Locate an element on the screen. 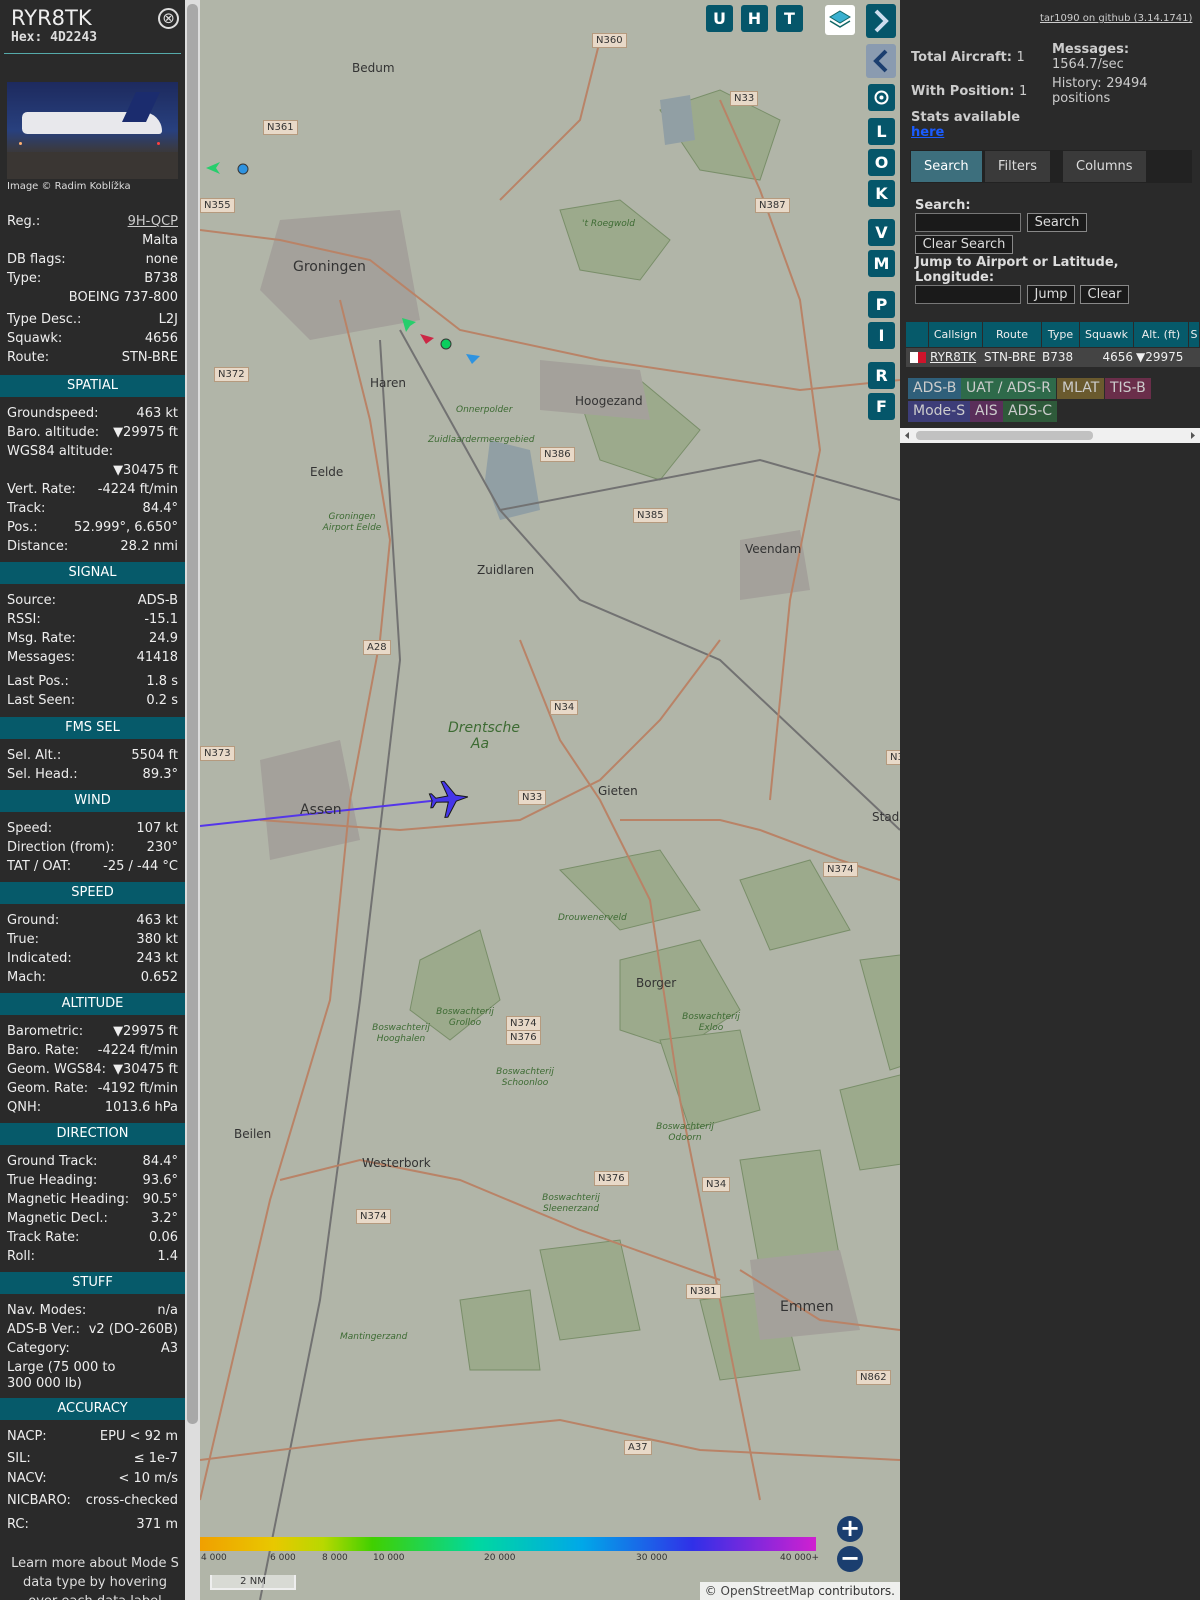 This screenshot has height=1600, width=1200. sidebar-scrollbar is located at coordinates (192, 800).